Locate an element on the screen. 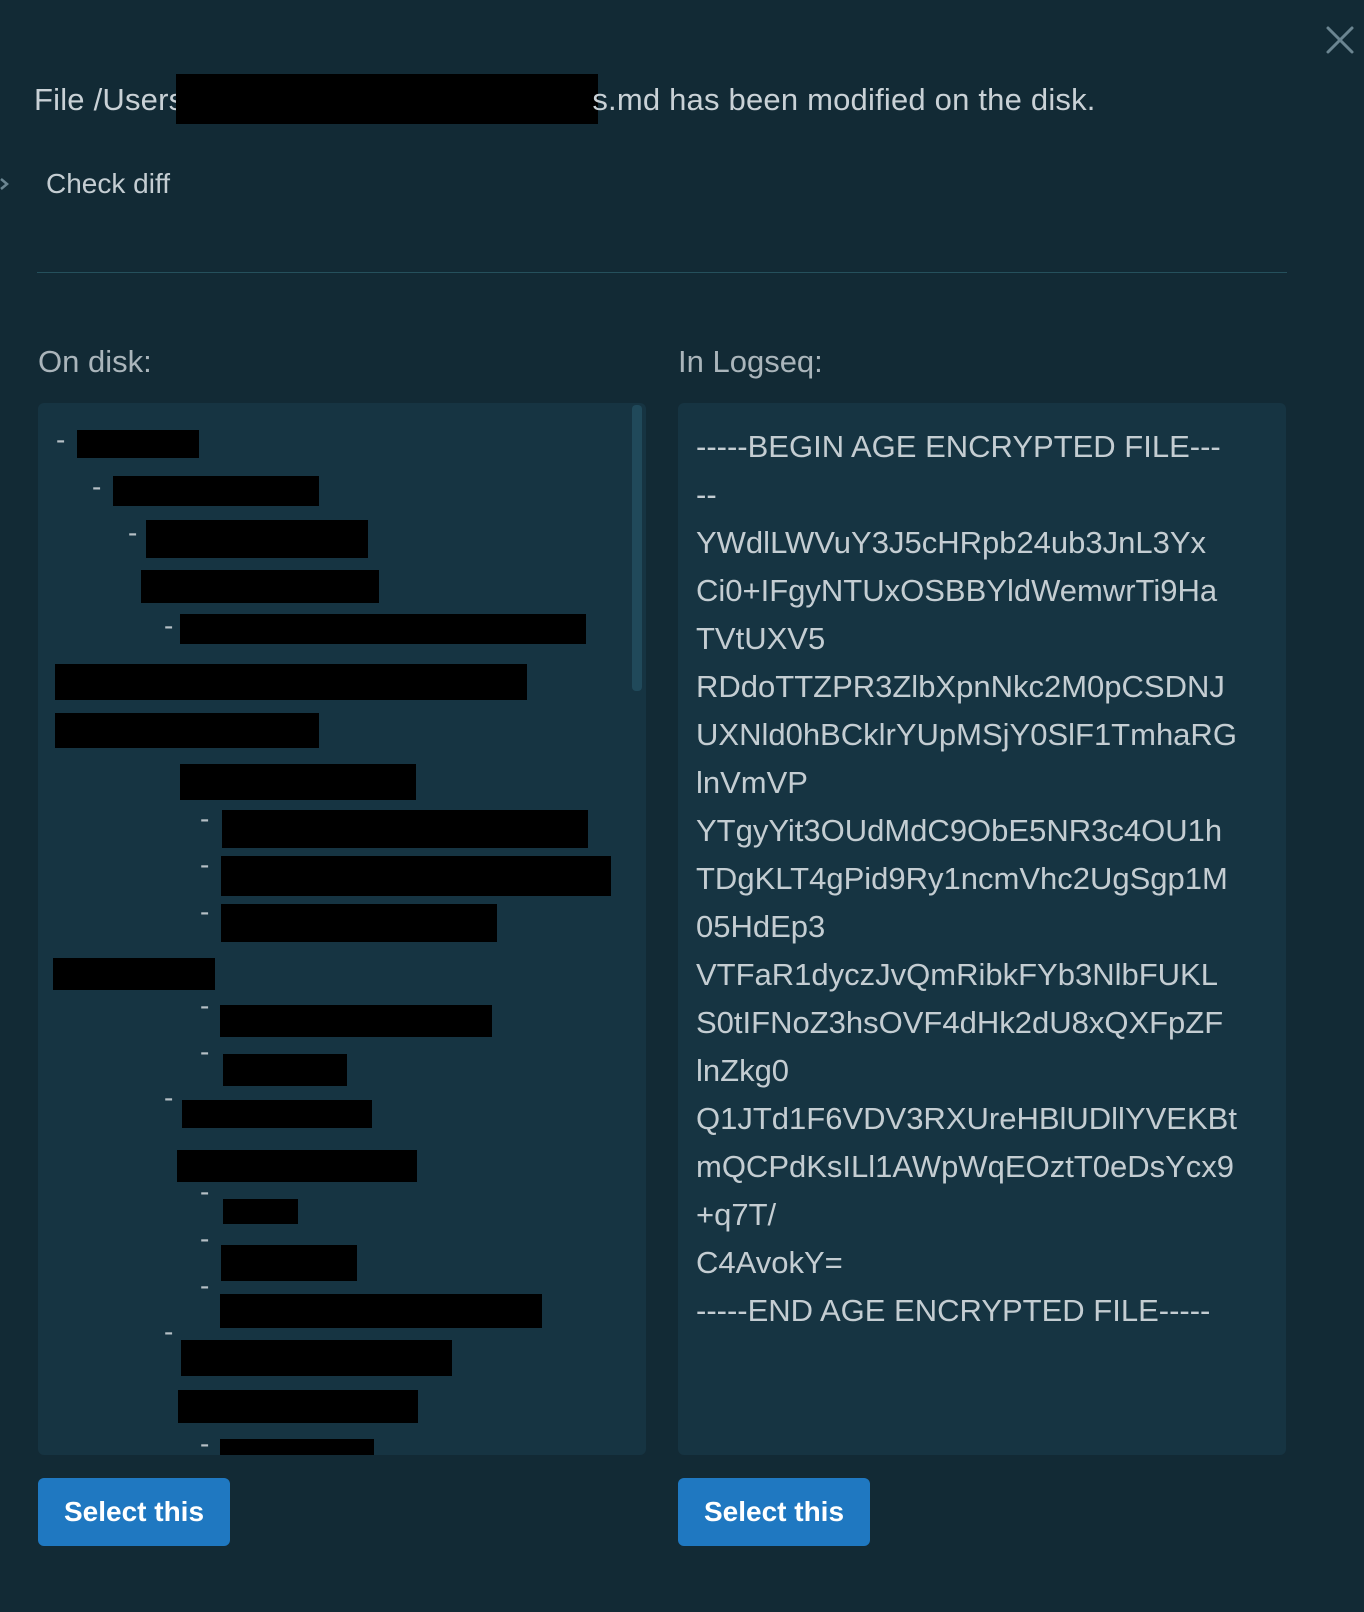  encrypted-line: +q7T/ is located at coordinates (736, 1214).